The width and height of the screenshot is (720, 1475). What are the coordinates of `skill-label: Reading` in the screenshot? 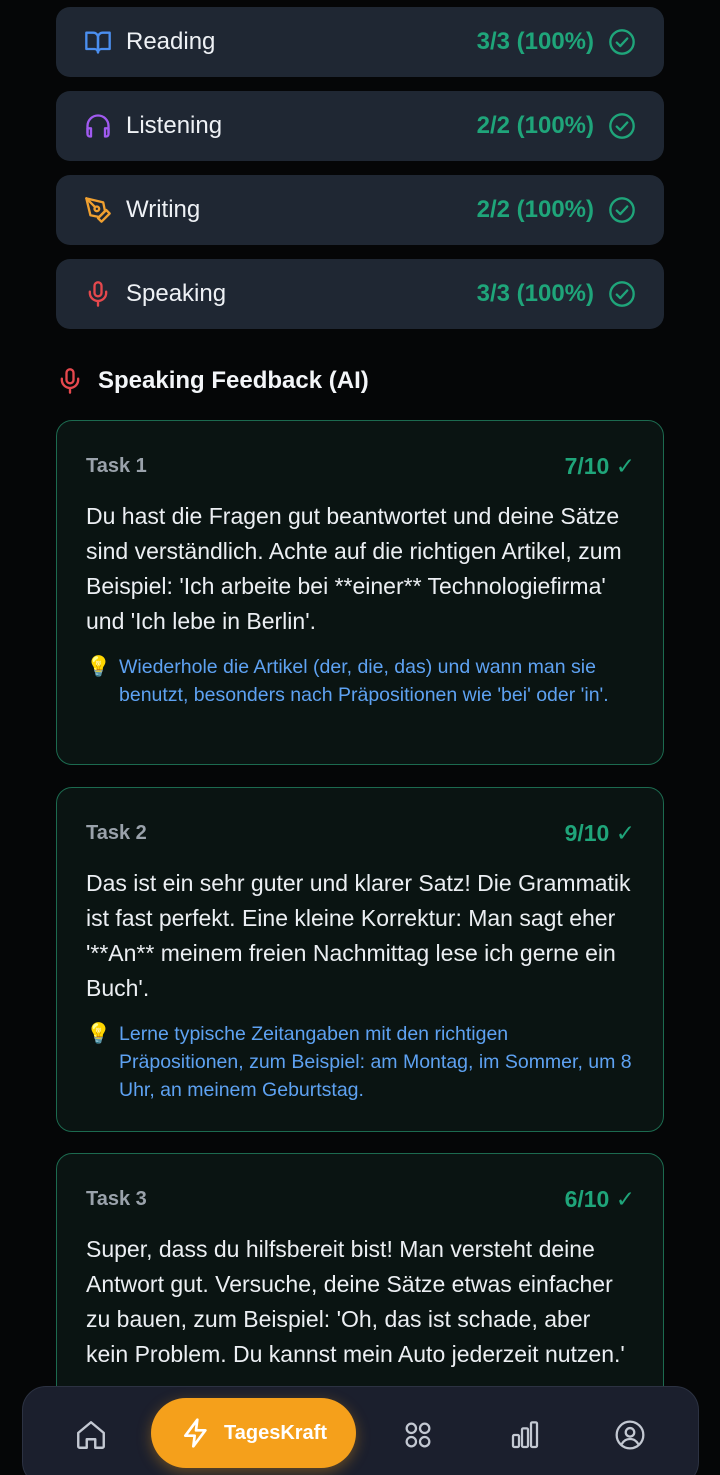 It's located at (171, 41).